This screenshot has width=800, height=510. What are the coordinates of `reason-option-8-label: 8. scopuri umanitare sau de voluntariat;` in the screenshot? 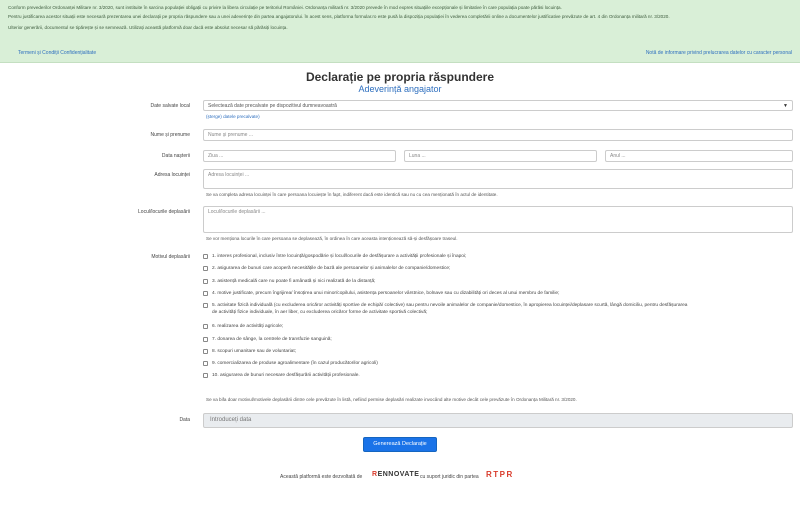 It's located at (254, 351).